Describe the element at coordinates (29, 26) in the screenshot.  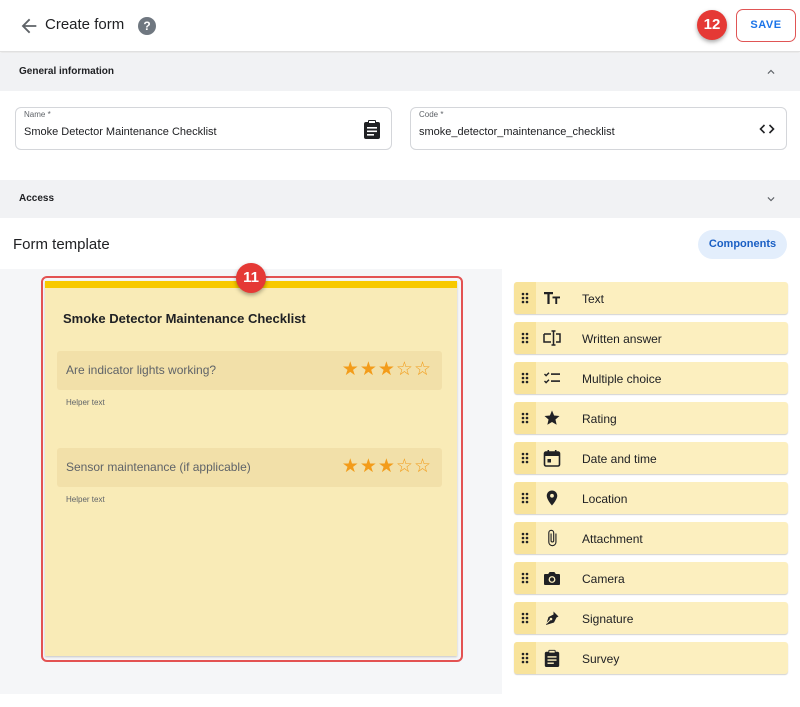
I see `back-arrow-icon` at that location.